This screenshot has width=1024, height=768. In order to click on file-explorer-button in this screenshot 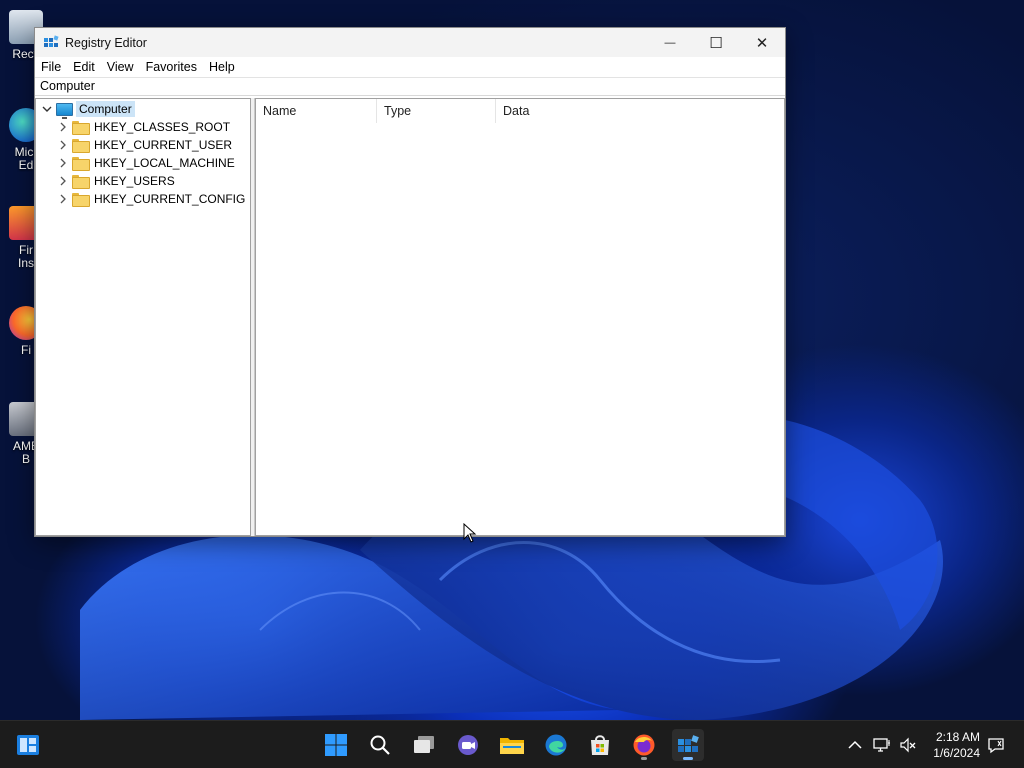, I will do `click(512, 745)`.